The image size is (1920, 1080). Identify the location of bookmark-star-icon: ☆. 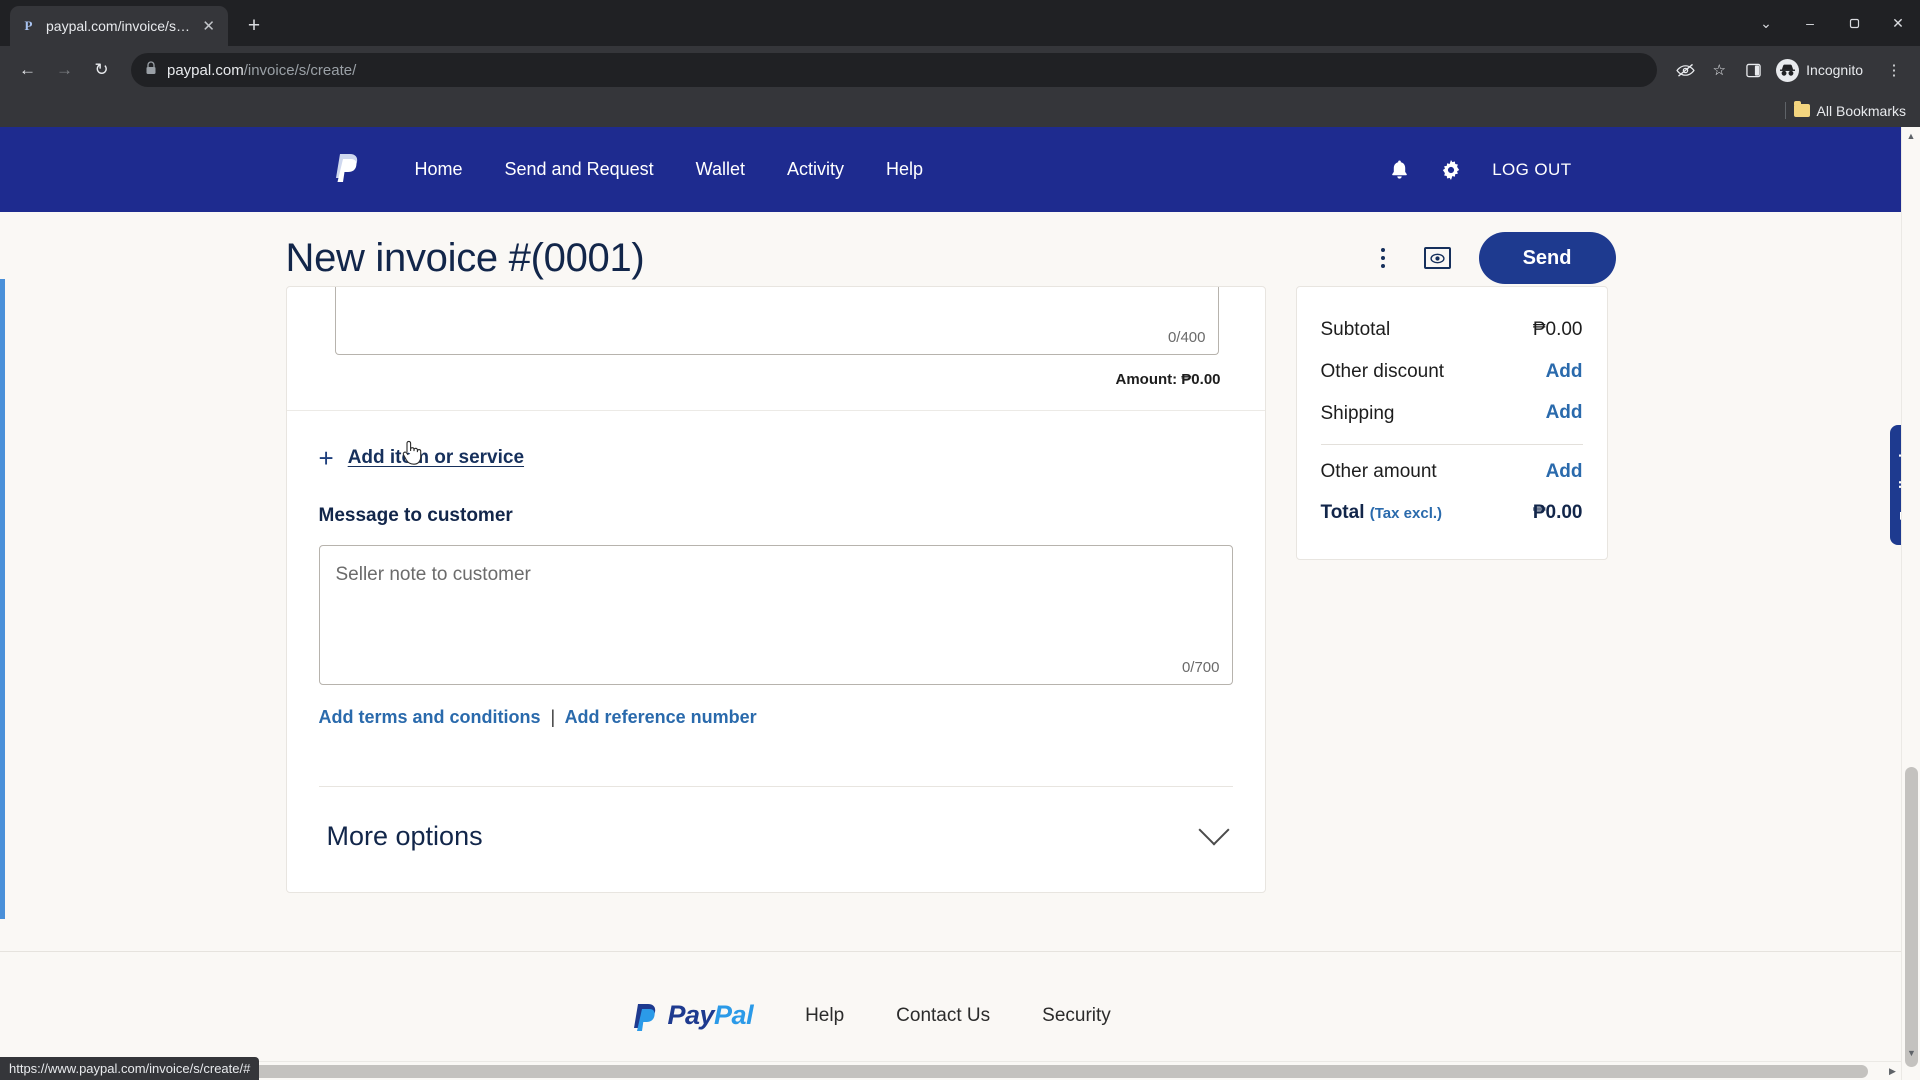
(1719, 70).